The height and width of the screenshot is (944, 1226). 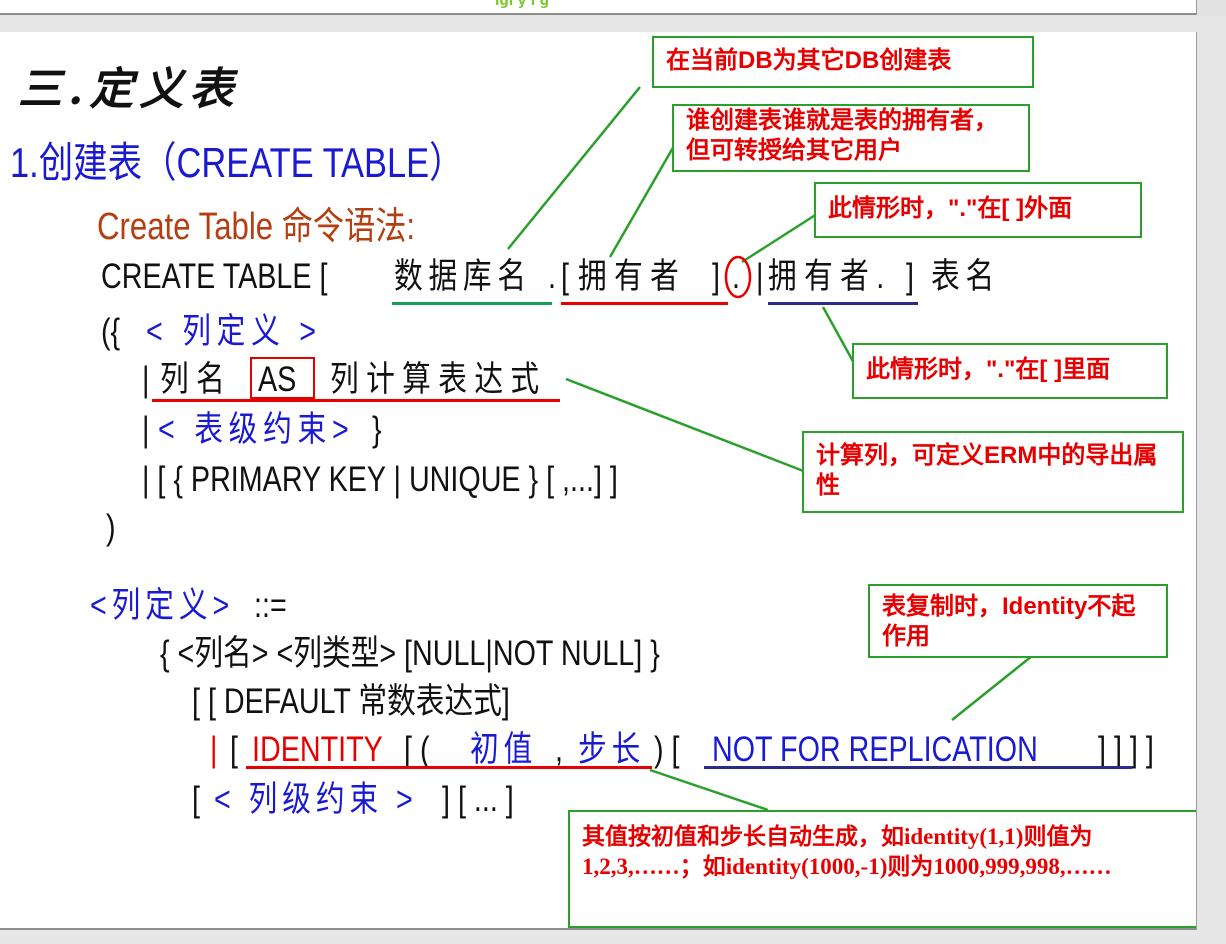 What do you see at coordinates (565, 276) in the screenshot?
I see `bracket-open: [` at bounding box center [565, 276].